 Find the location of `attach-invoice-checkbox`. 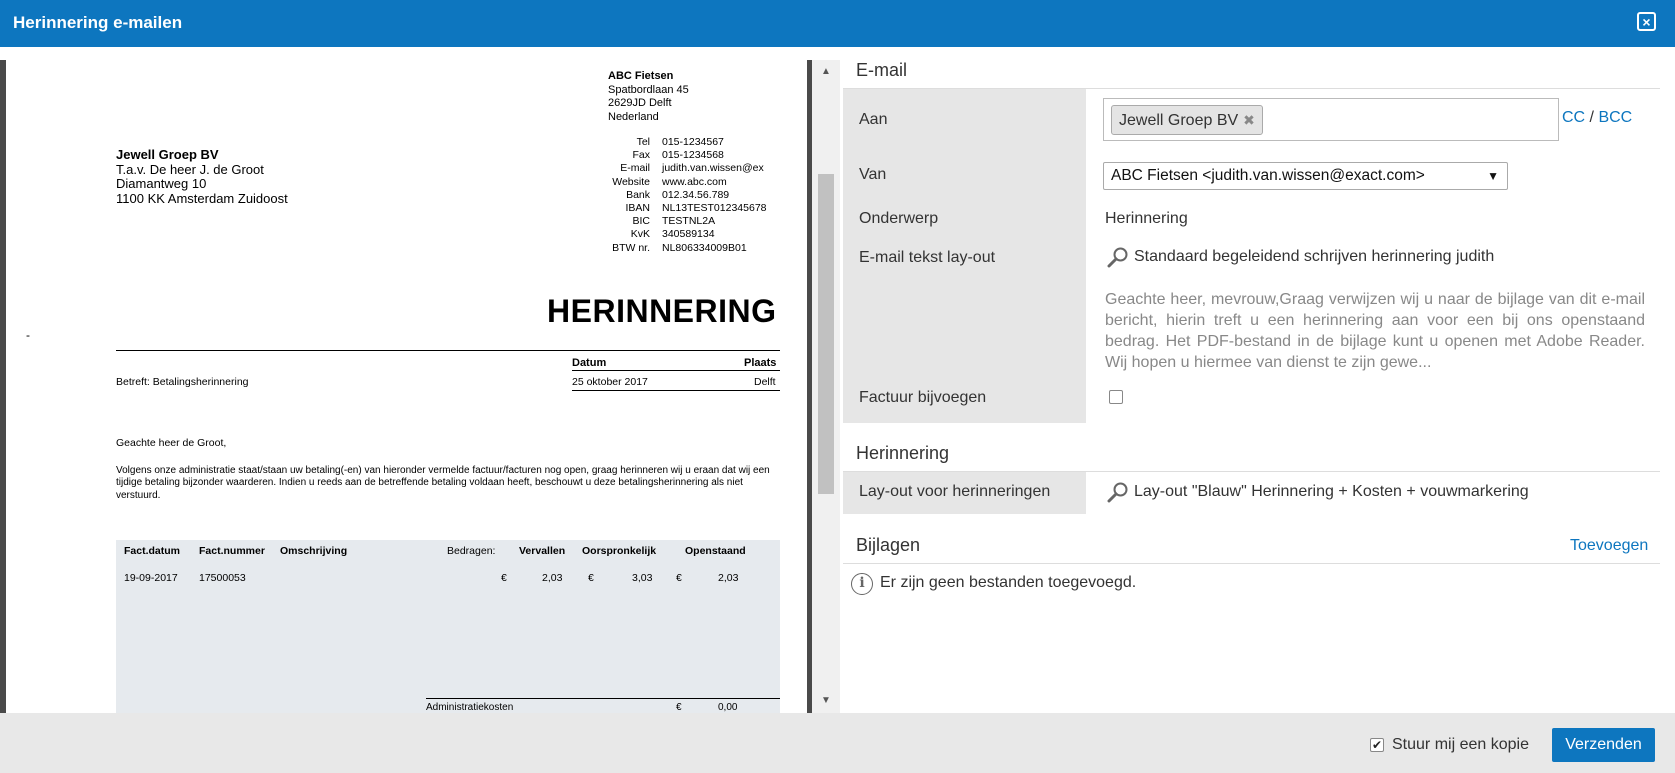

attach-invoice-checkbox is located at coordinates (1116, 397).